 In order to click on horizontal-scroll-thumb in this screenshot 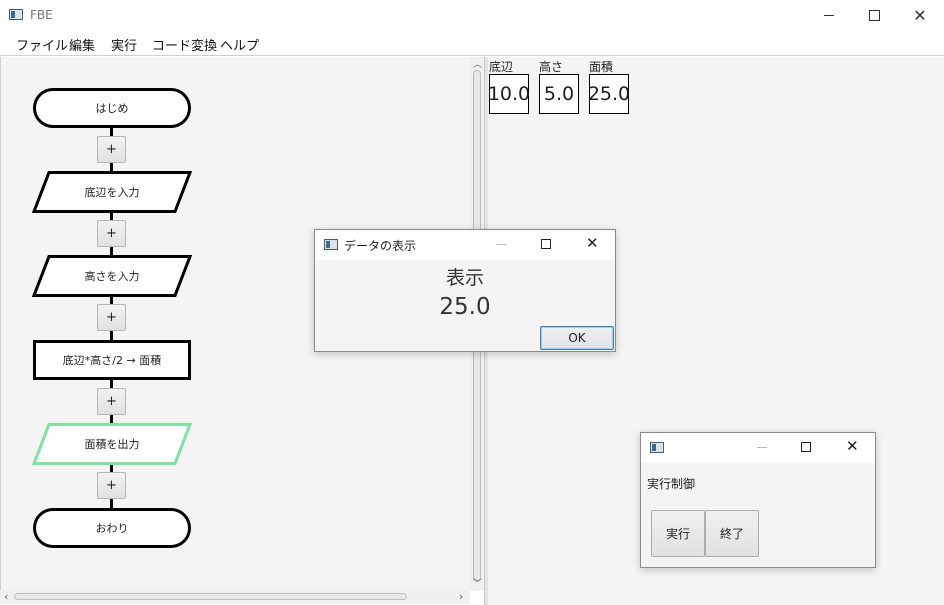, I will do `click(210, 596)`.